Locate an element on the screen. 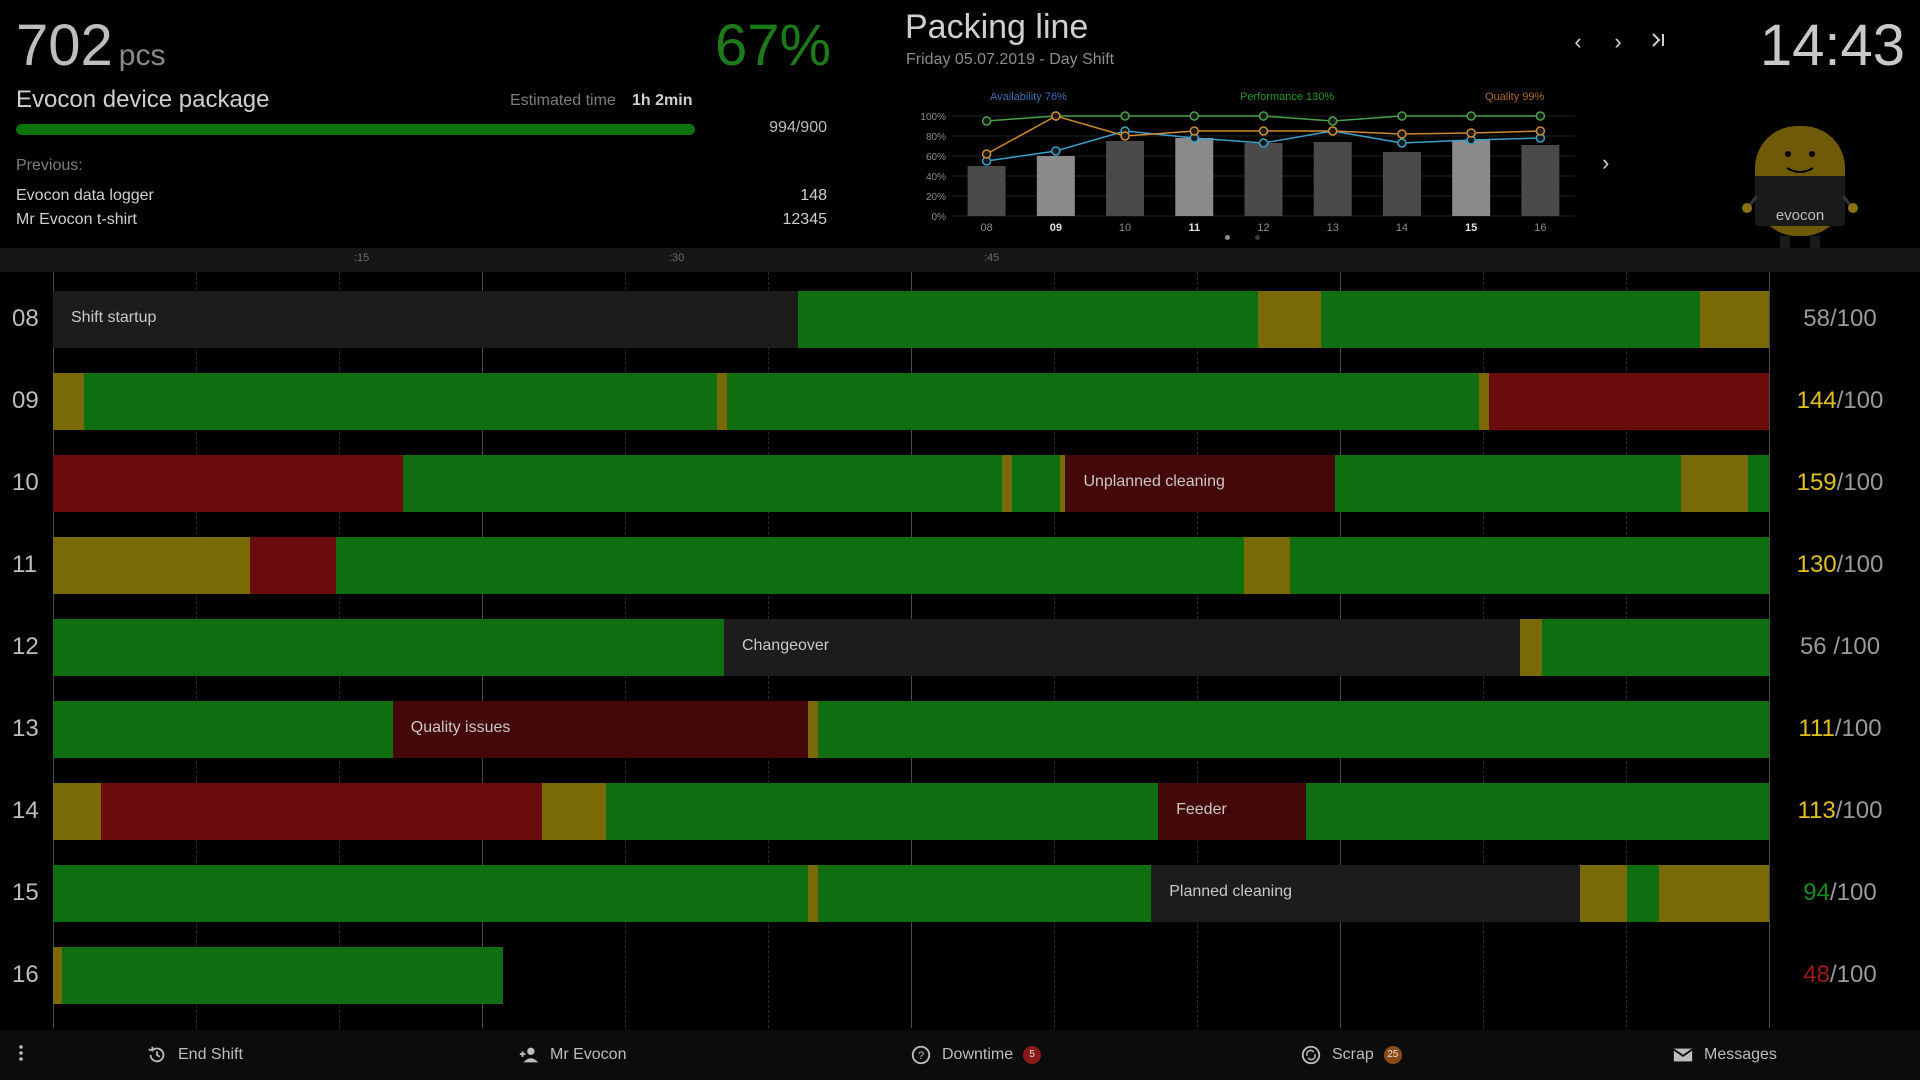 This screenshot has width=1920, height=1080. oee-percent: 67% is located at coordinates (773, 45).